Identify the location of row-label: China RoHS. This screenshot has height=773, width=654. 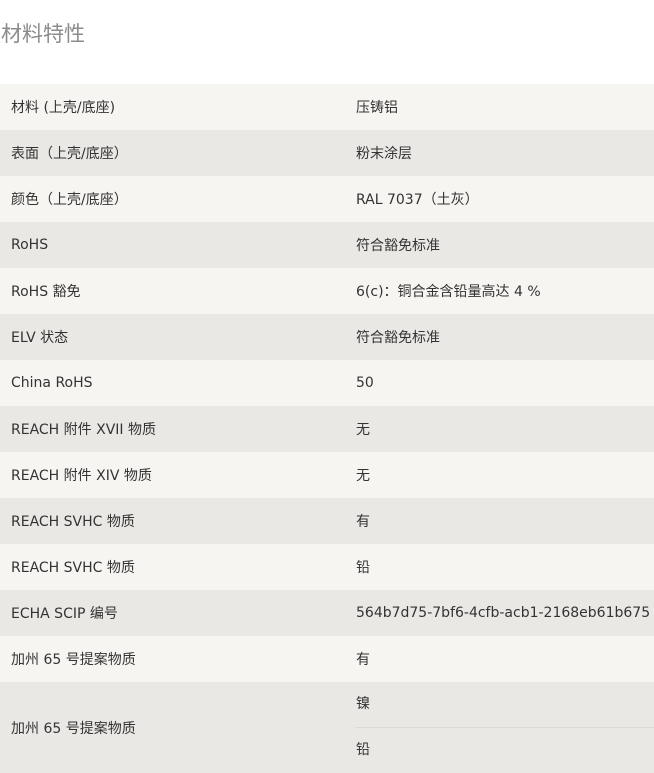
(177, 383).